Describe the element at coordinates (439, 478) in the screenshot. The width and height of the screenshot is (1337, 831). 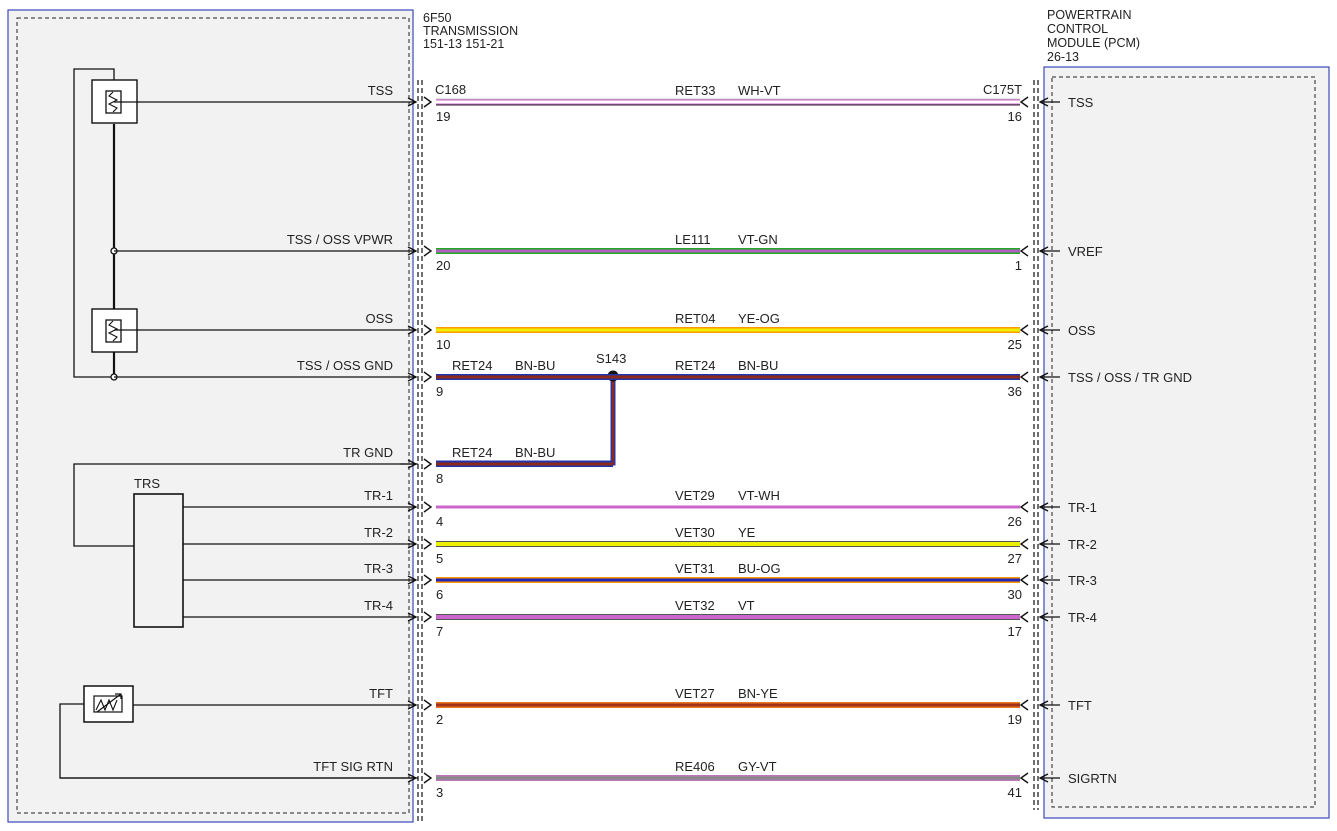
I see `transmission-pin-number-trgnd: 8` at that location.